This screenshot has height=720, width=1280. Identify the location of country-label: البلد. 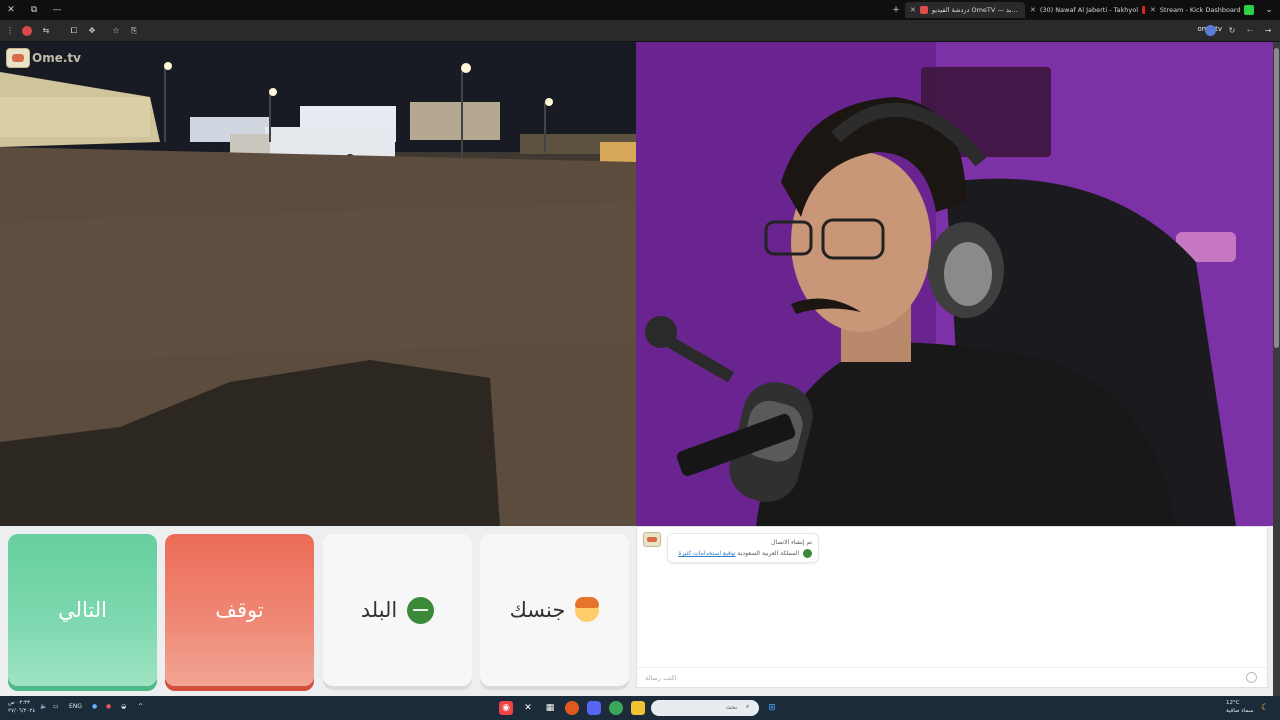
(379, 610).